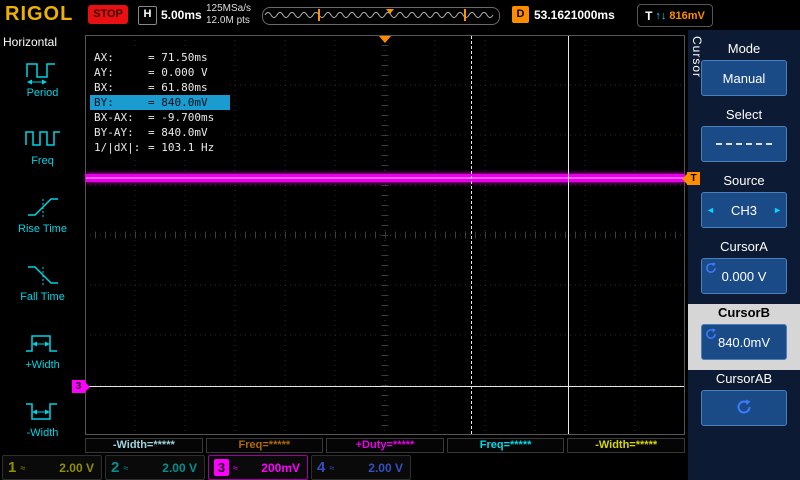 This screenshot has height=480, width=800. Describe the element at coordinates (52, 467) in the screenshot. I see `channel-1-status: 1 ≈ 2.00 V` at that location.